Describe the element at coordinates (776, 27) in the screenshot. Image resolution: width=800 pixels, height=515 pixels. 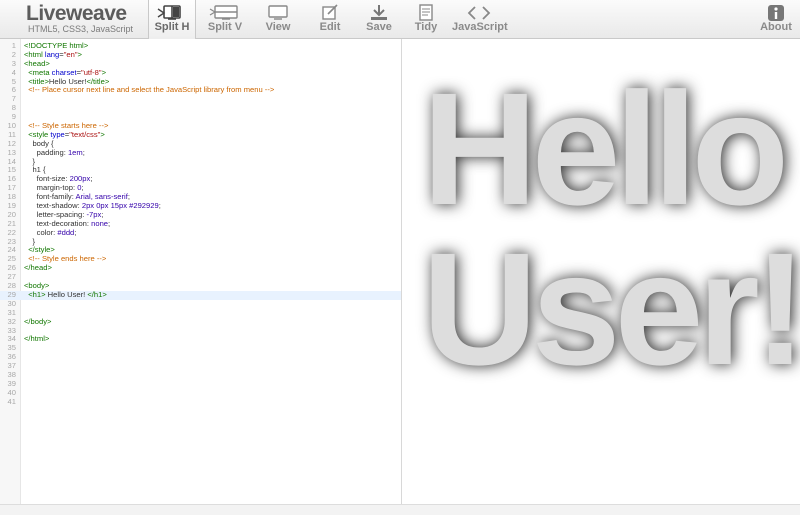
I see `about-label: About` at that location.